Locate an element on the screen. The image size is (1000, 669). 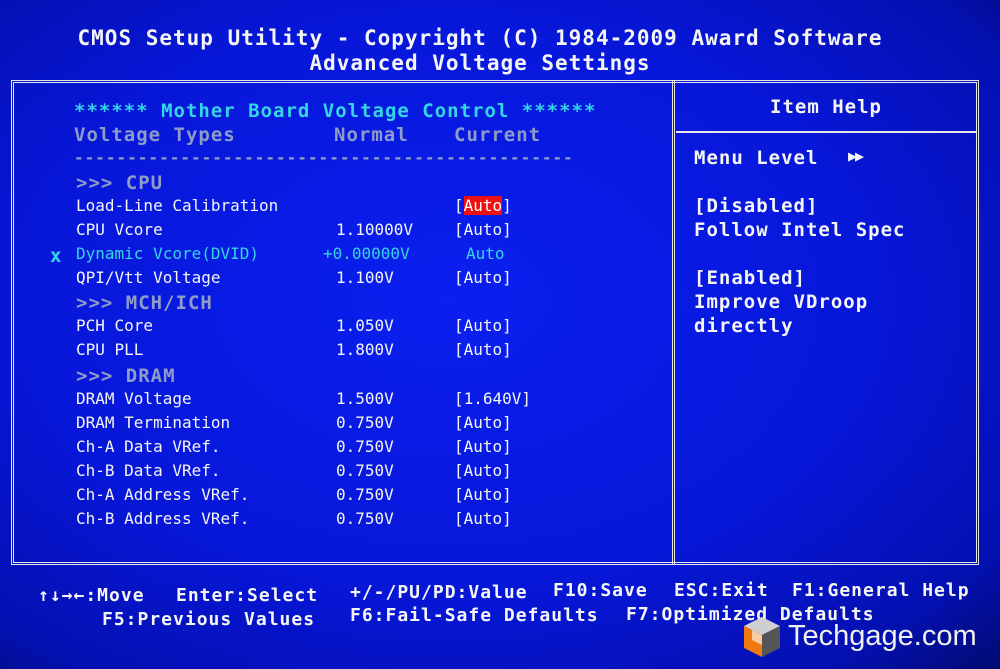
setting-label: CPU Vcore is located at coordinates (119, 229).